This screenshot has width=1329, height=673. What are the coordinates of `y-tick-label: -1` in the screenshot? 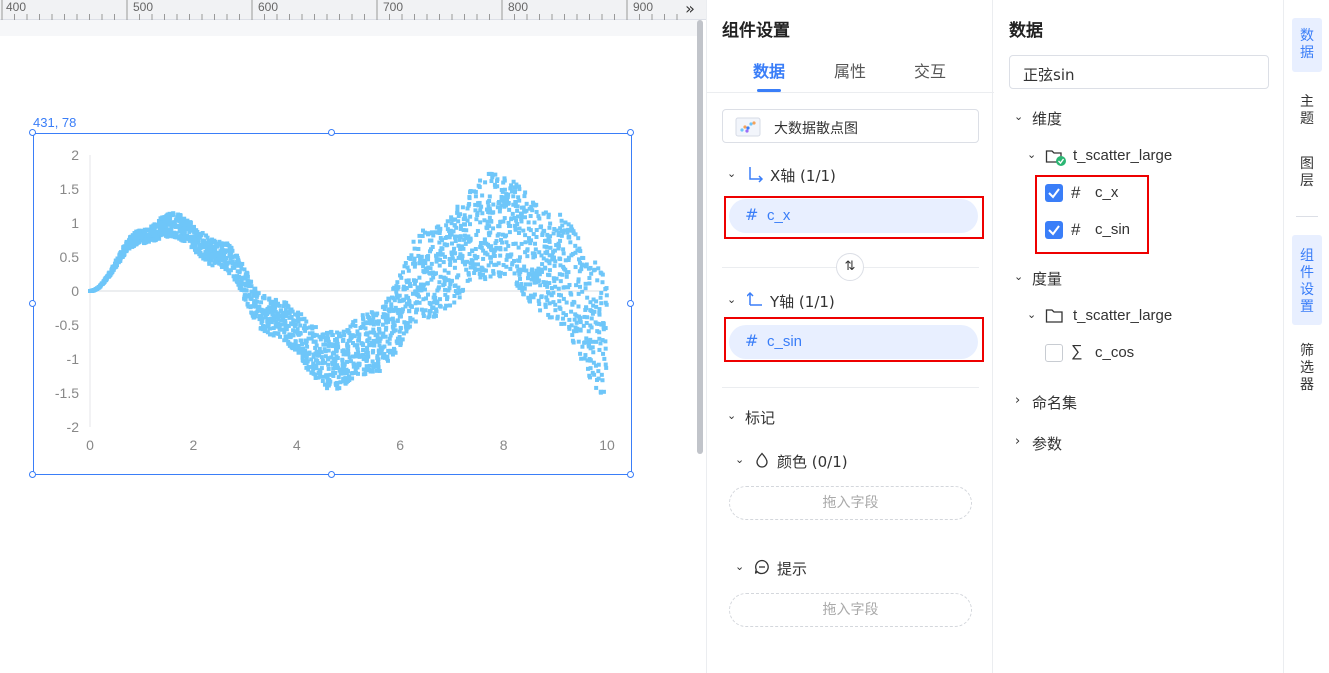 It's located at (73, 359).